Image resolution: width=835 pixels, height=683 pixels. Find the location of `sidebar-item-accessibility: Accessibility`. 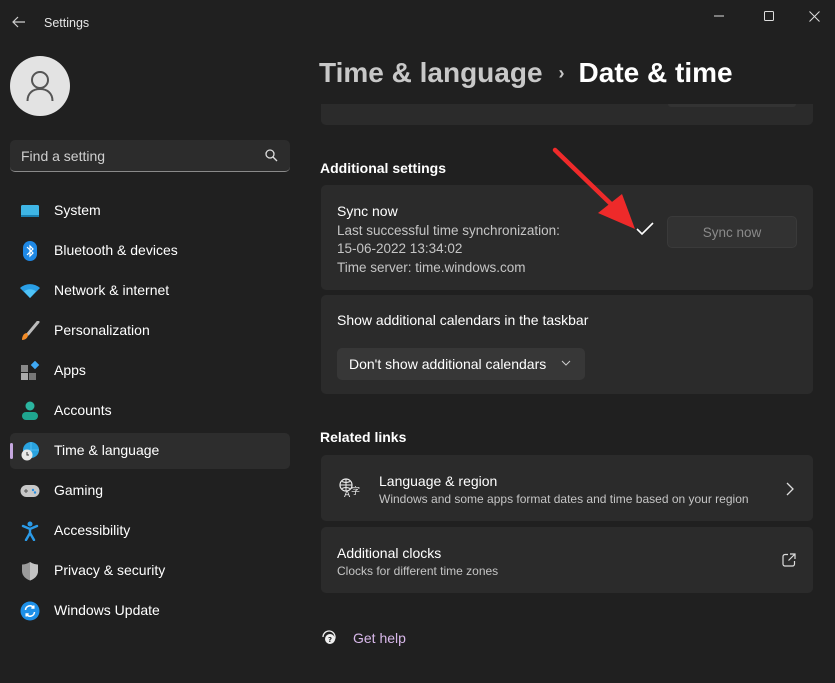

sidebar-item-accessibility: Accessibility is located at coordinates (150, 531).